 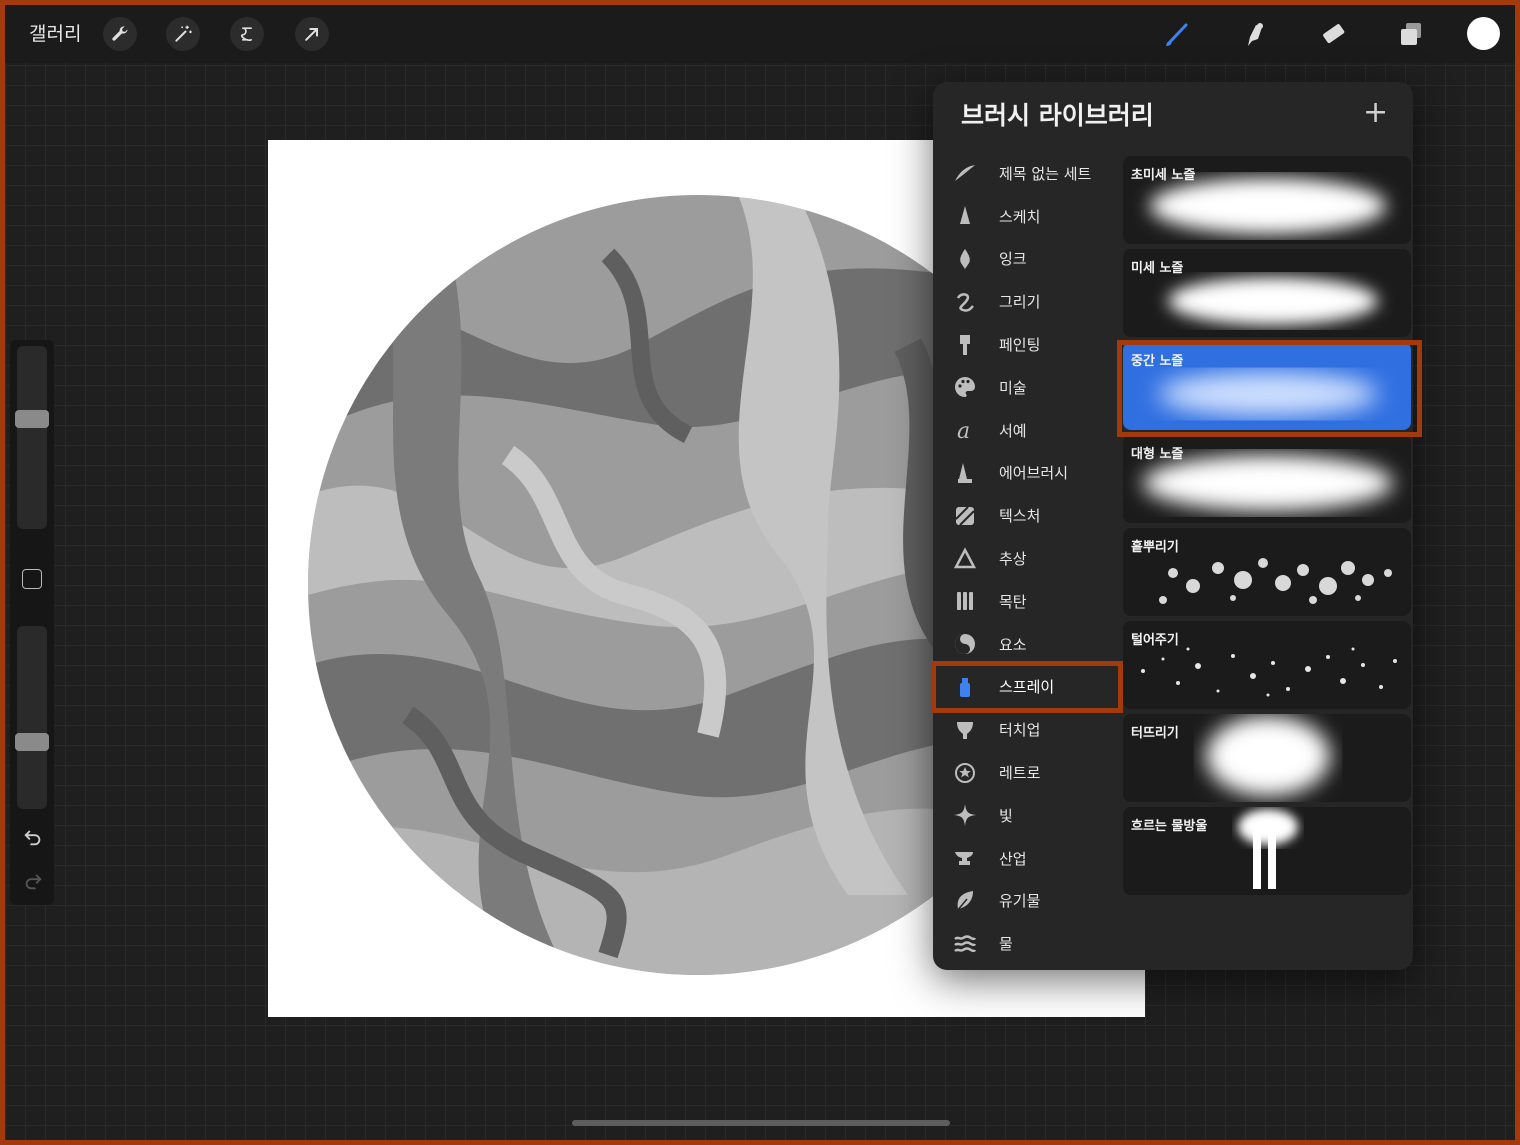 What do you see at coordinates (1483, 33) in the screenshot?
I see `color-picker-button` at bounding box center [1483, 33].